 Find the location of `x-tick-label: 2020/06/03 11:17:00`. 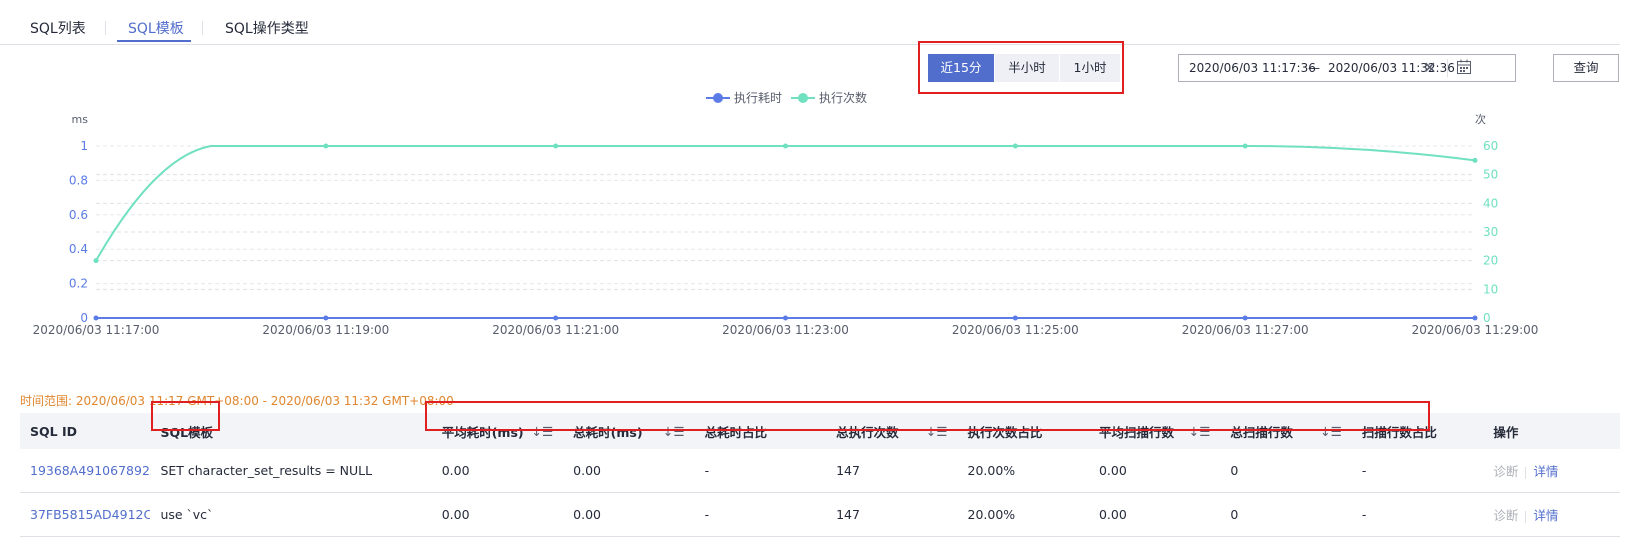

x-tick-label: 2020/06/03 11:17:00 is located at coordinates (96, 330).